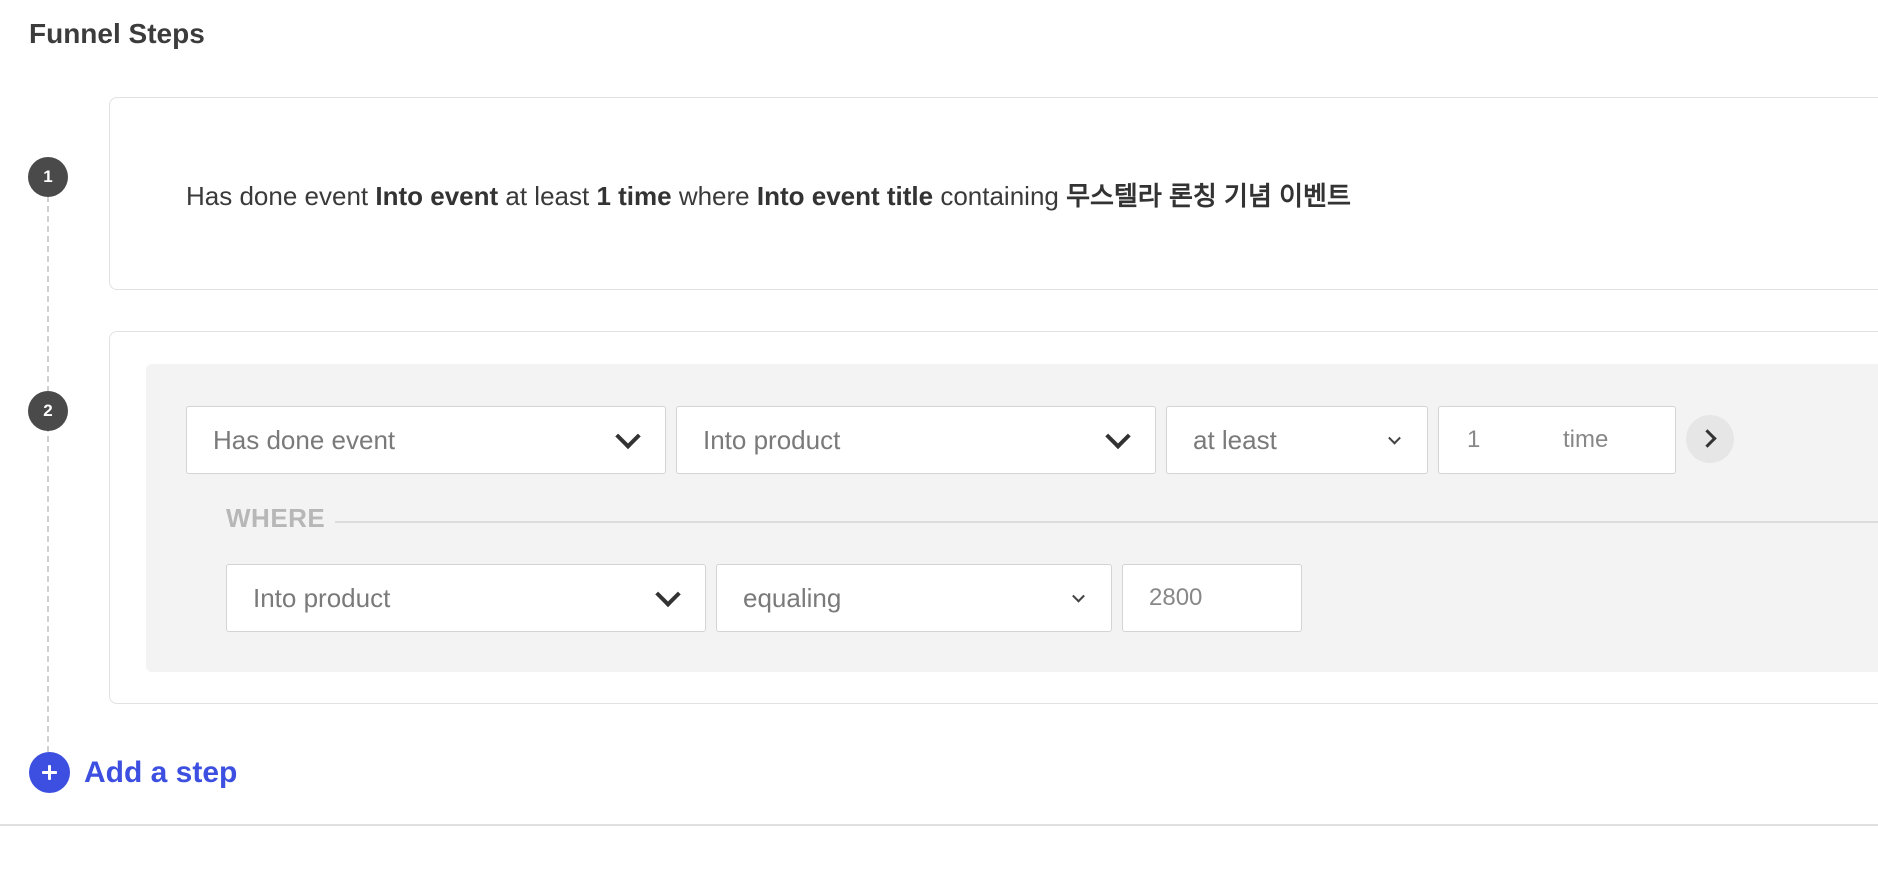  Describe the element at coordinates (714, 196) in the screenshot. I see `summary-text: where` at that location.